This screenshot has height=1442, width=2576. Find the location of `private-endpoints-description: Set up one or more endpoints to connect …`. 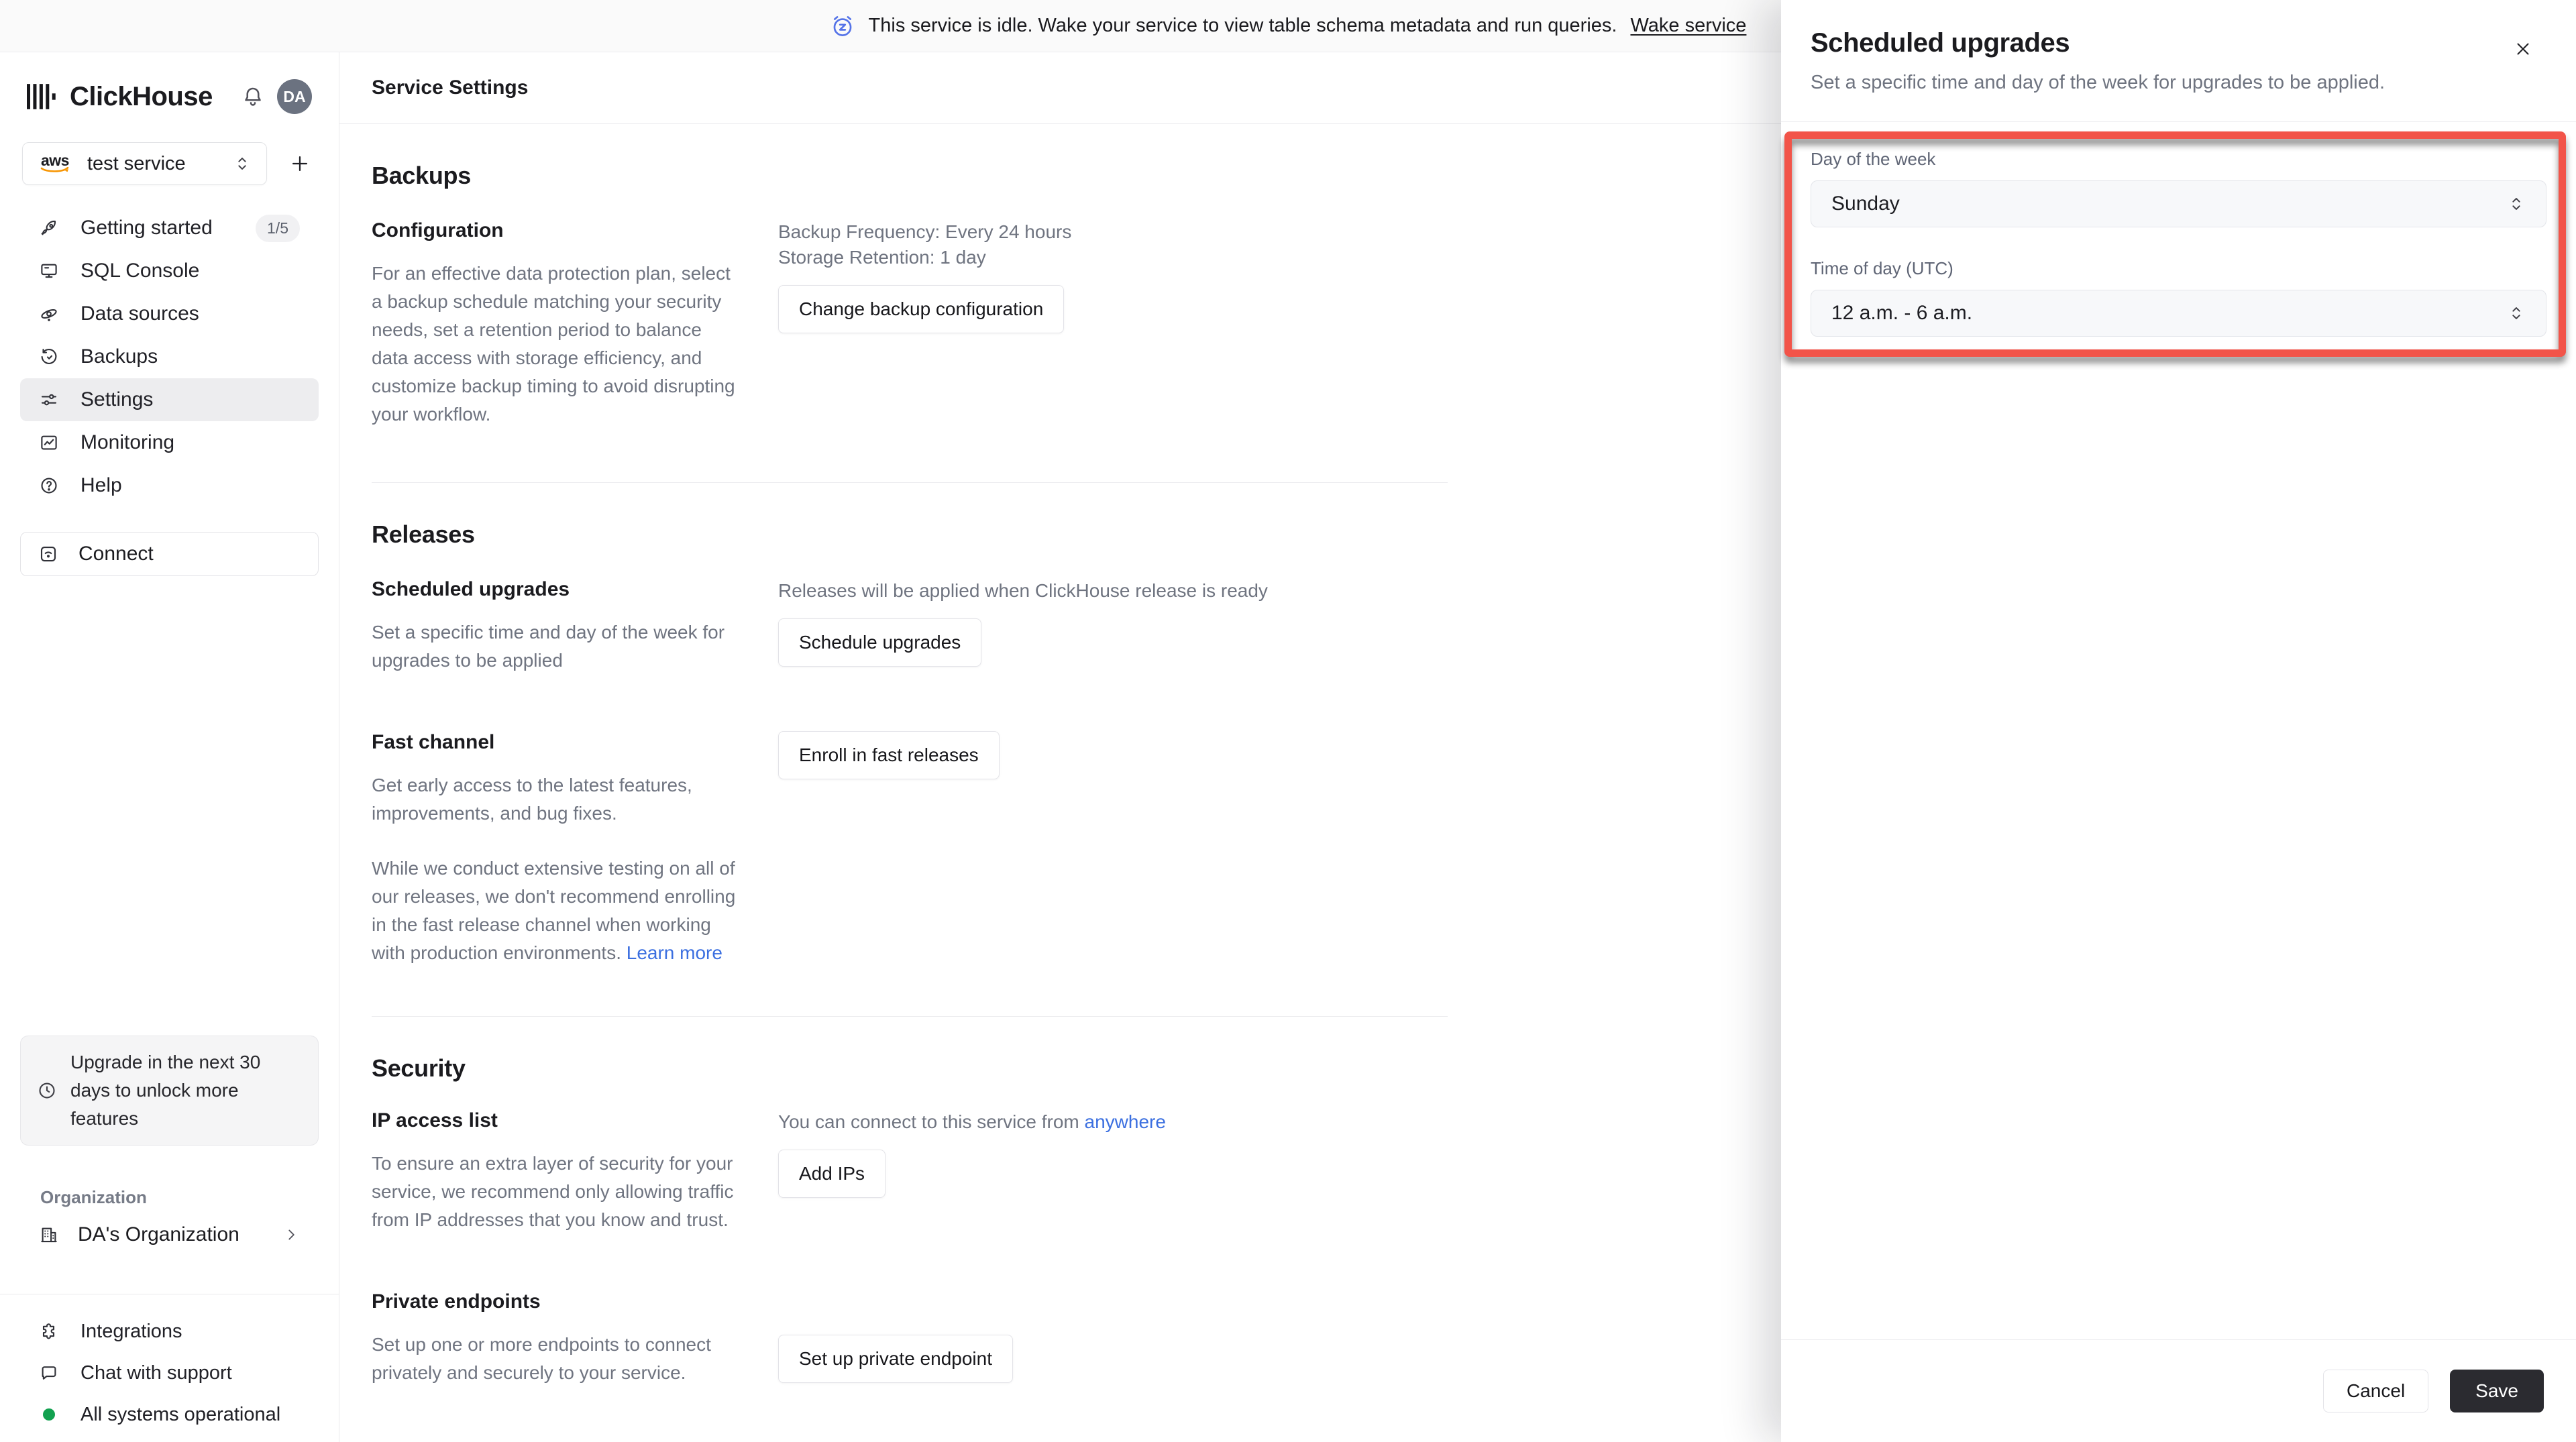

private-endpoints-description: Set up one or more endpoints to connect … is located at coordinates (541, 1358).